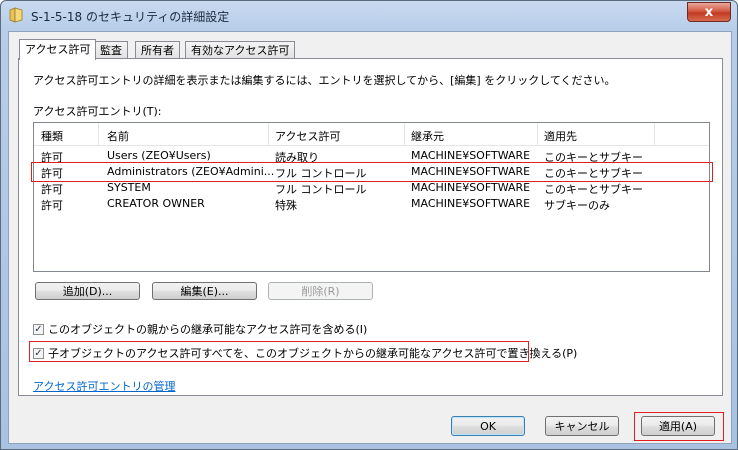  What do you see at coordinates (104, 386) in the screenshot?
I see `manage-permission-entries-link: アクセス許可エントリの管理` at bounding box center [104, 386].